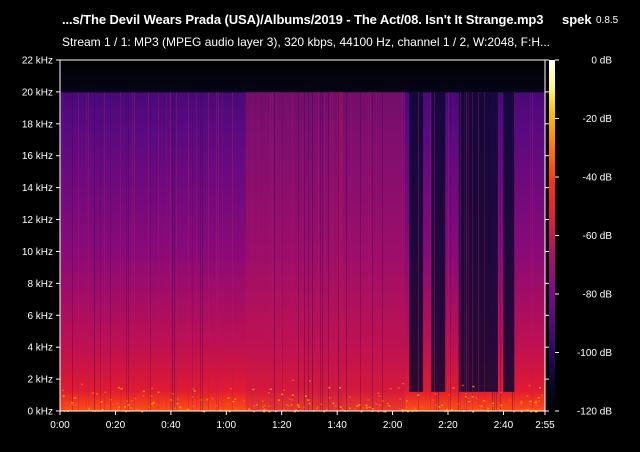 This screenshot has width=640, height=452. Describe the element at coordinates (37, 92) in the screenshot. I see `y-tick-label: 20 kHz` at that location.